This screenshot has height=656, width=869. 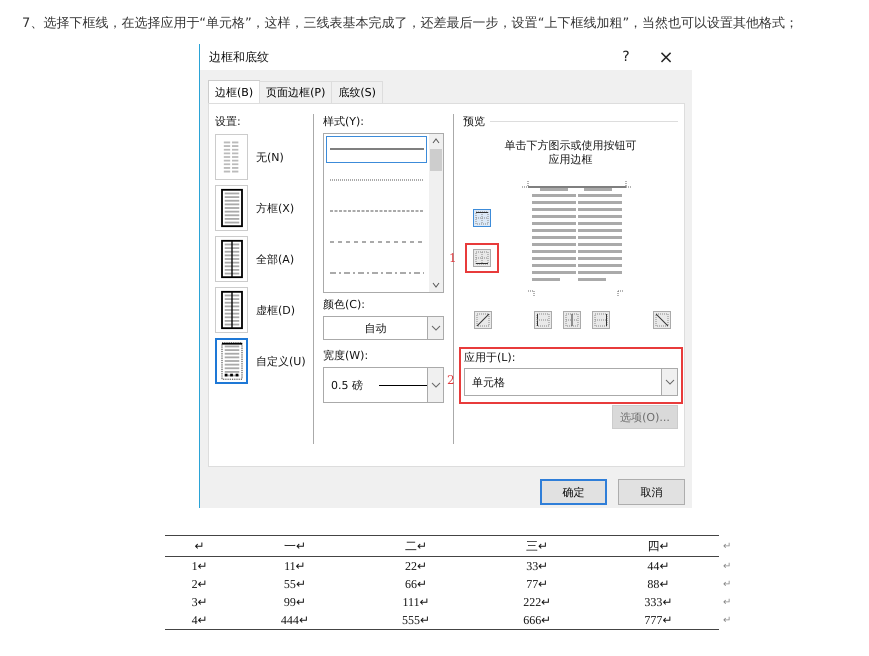 What do you see at coordinates (537, 584) in the screenshot?
I see `table-cell-text: 77↵` at bounding box center [537, 584].